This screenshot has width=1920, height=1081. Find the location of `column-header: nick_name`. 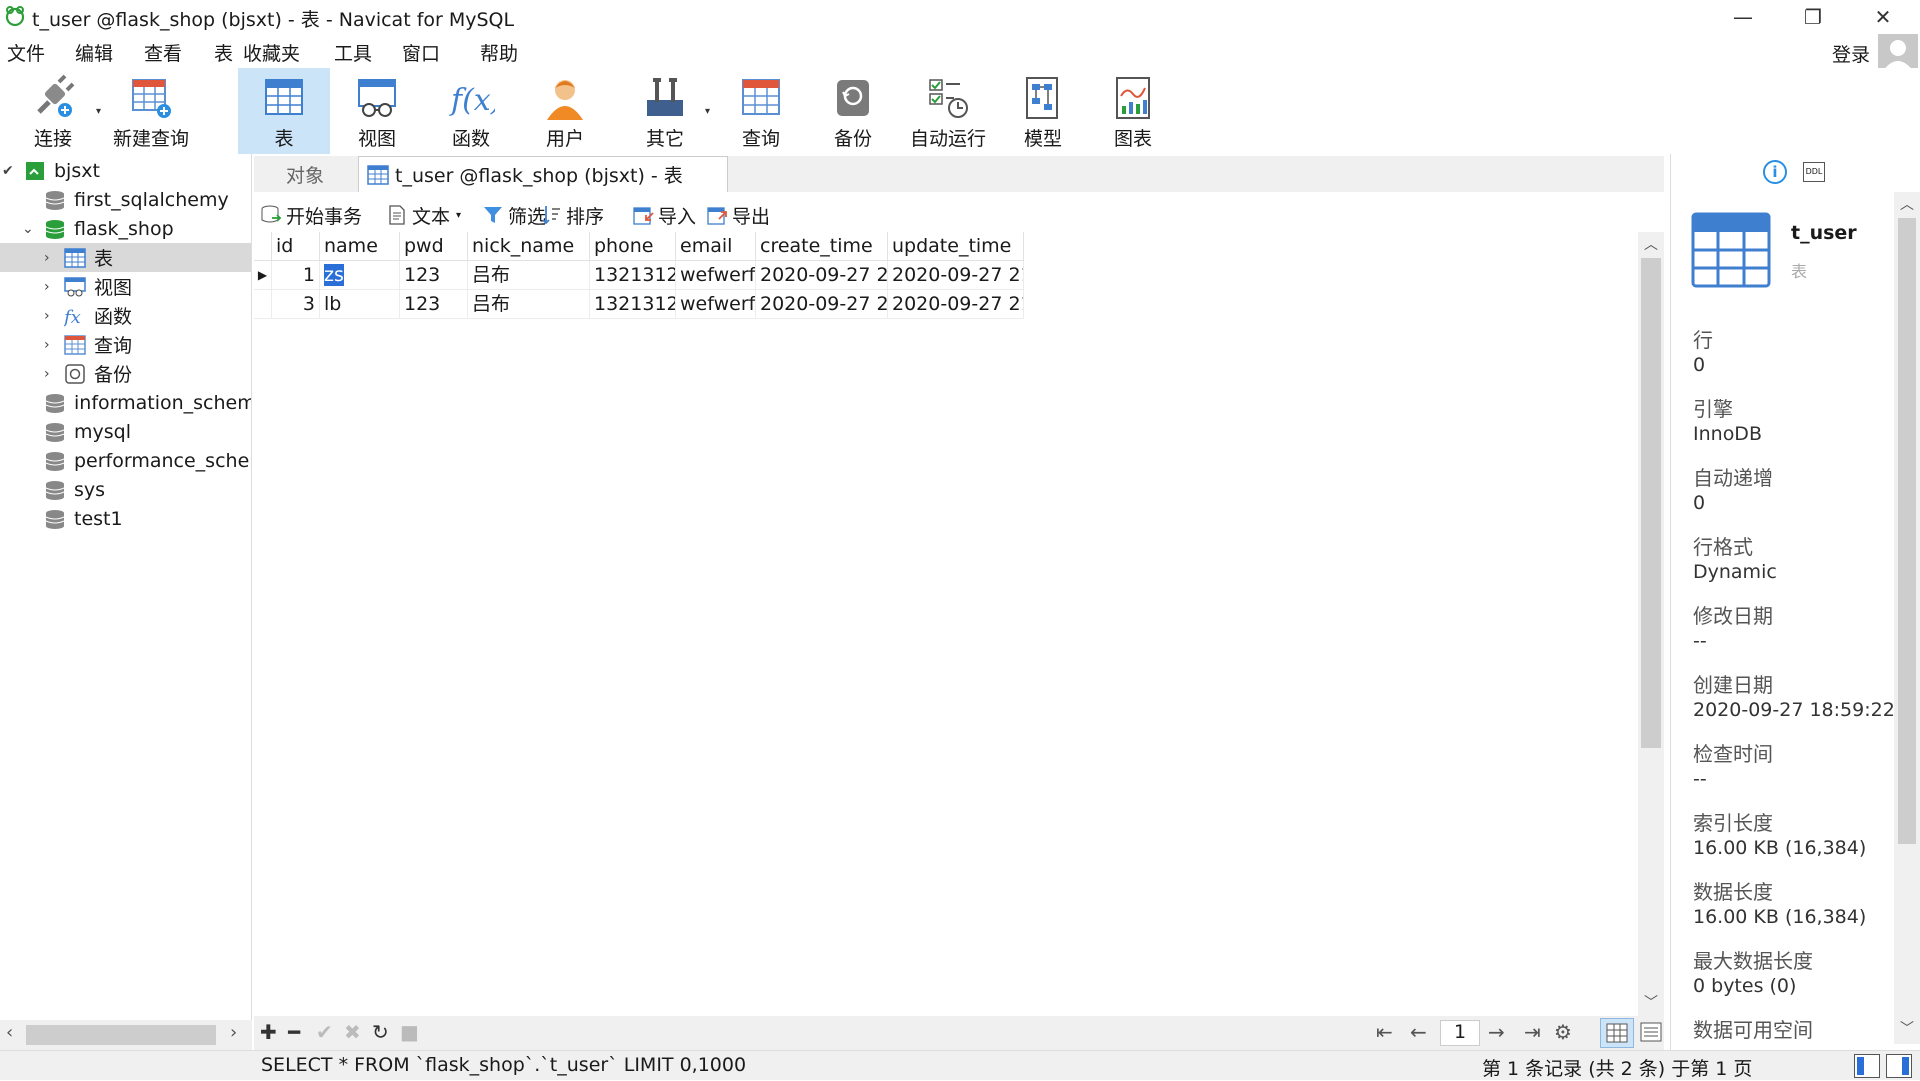

column-header: nick_name is located at coordinates (529, 246).